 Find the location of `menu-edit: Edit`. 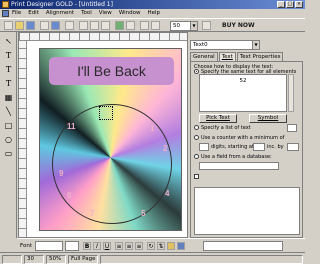

menu-edit: Edit is located at coordinates (33, 13).